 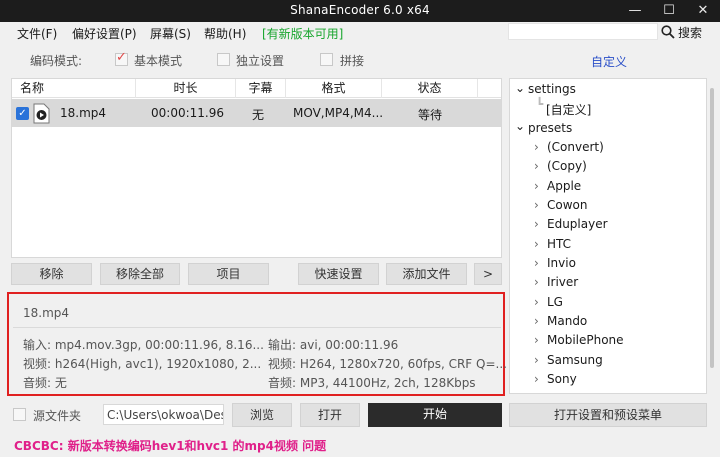 I want to click on encode-mode-label: 编码模式:, so click(x=56, y=61).